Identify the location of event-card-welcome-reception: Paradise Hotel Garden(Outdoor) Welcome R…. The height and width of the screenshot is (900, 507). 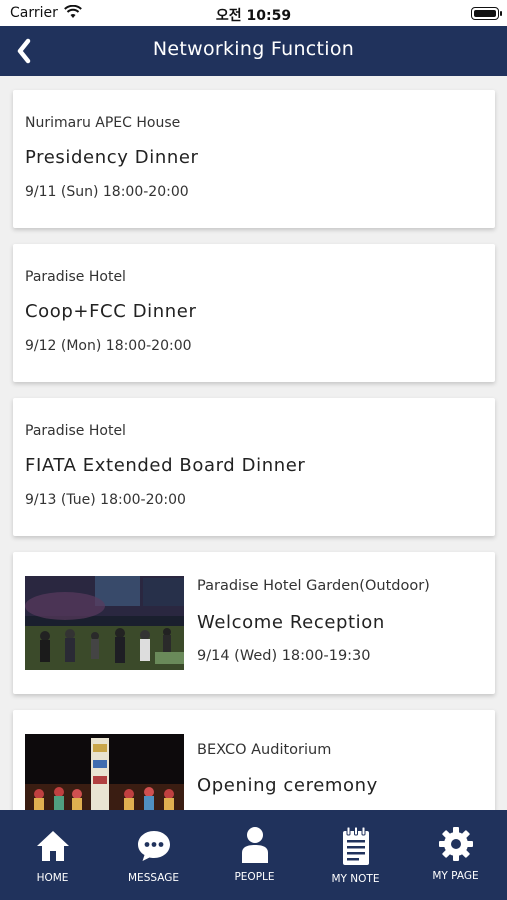
(254, 623).